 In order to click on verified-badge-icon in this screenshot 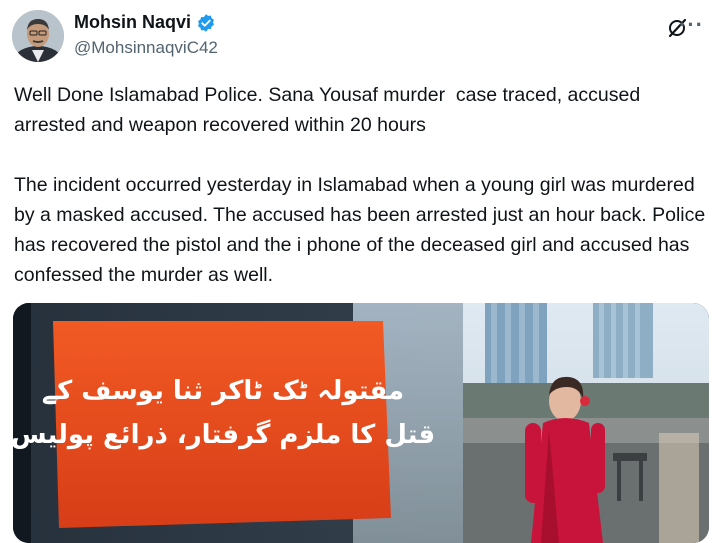, I will do `click(206, 23)`.